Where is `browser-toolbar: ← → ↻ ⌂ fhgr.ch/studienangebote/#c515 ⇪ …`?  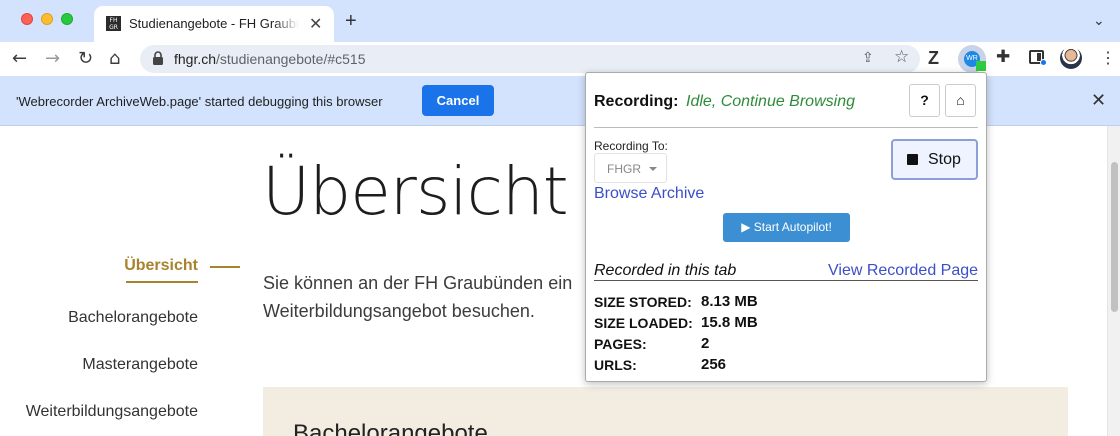
browser-toolbar: ← → ↻ ⌂ fhgr.ch/studienangebote/#c515 ⇪ … is located at coordinates (560, 59).